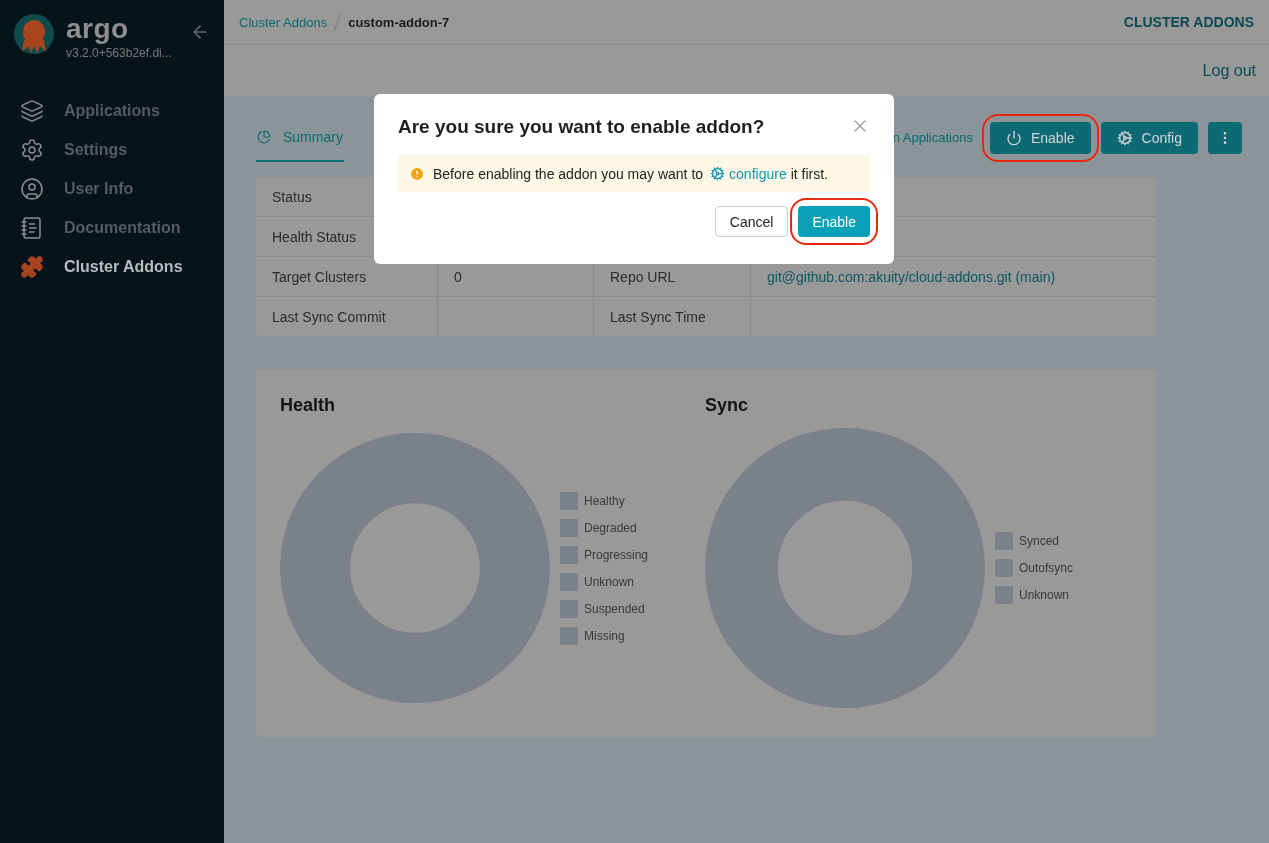 The image size is (1269, 843). Describe the element at coordinates (616, 554) in the screenshot. I see `legend-label: Progressing` at that location.